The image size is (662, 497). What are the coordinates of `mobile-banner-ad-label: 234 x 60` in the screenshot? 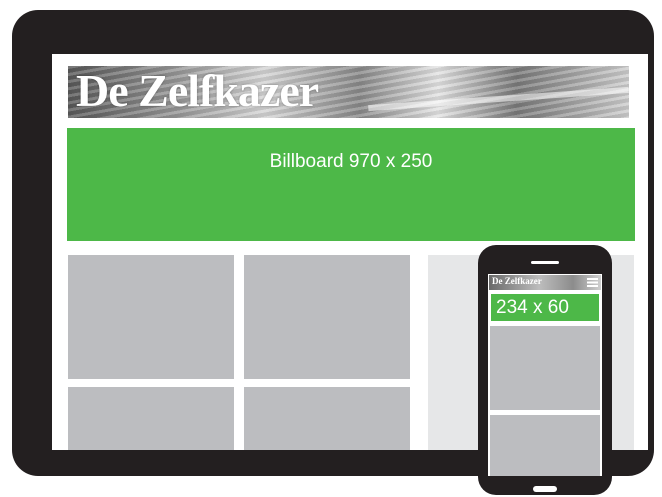 It's located at (532, 307).